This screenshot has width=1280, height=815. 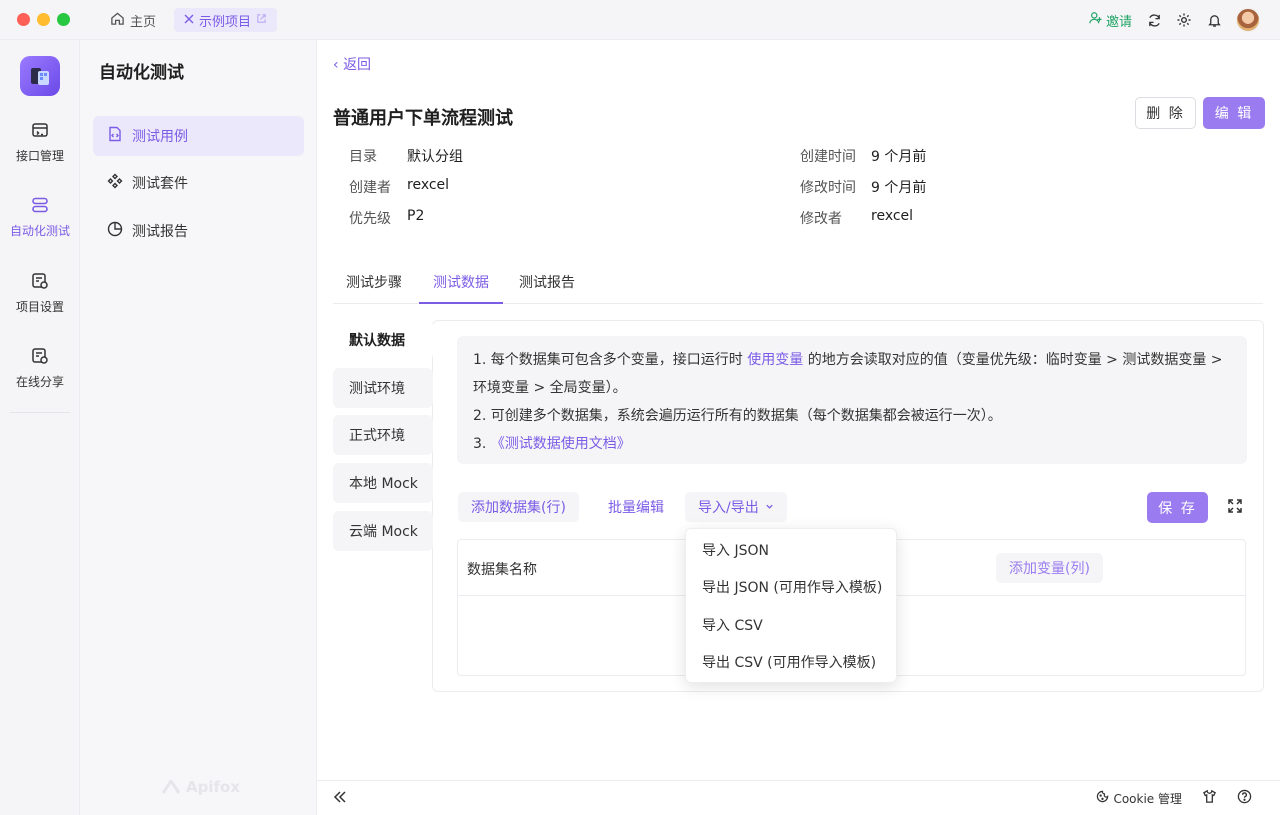 I want to click on sidebar-item-test-cases: 测试用例, so click(x=198, y=136).